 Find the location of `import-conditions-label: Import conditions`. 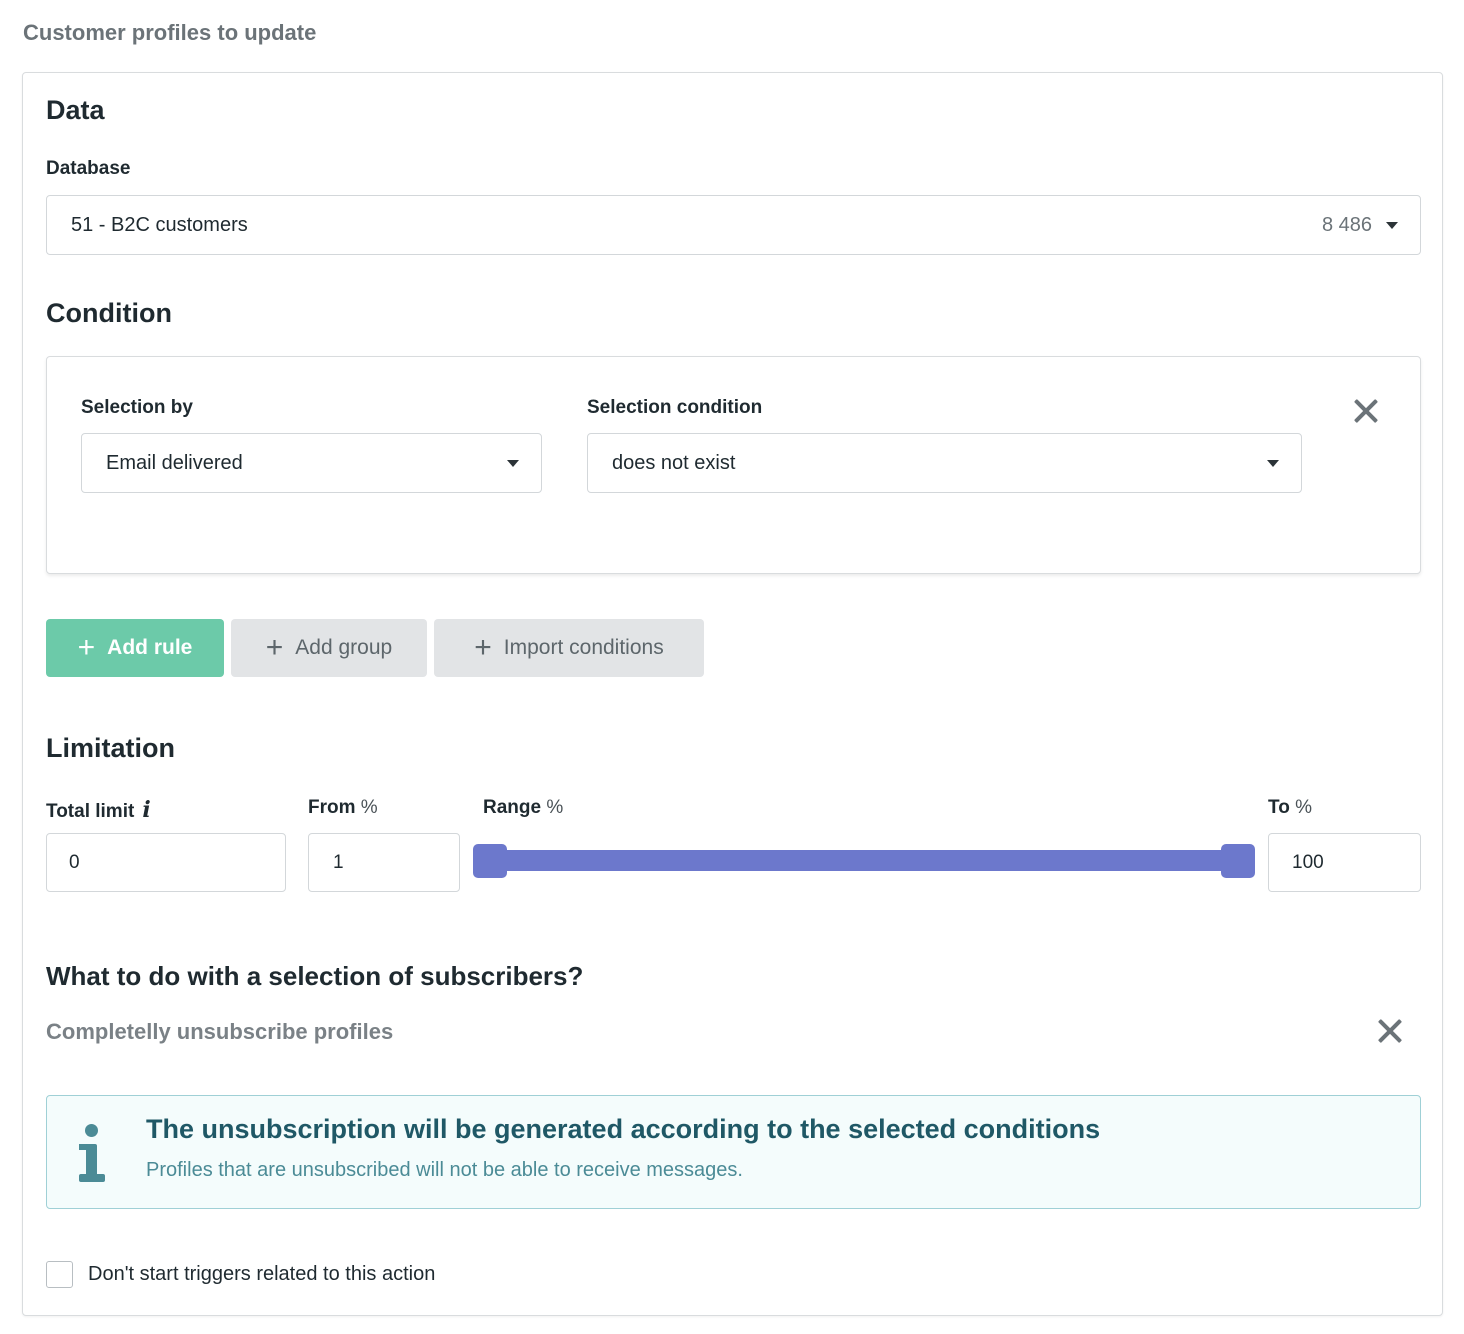

import-conditions-label: Import conditions is located at coordinates (583, 647).